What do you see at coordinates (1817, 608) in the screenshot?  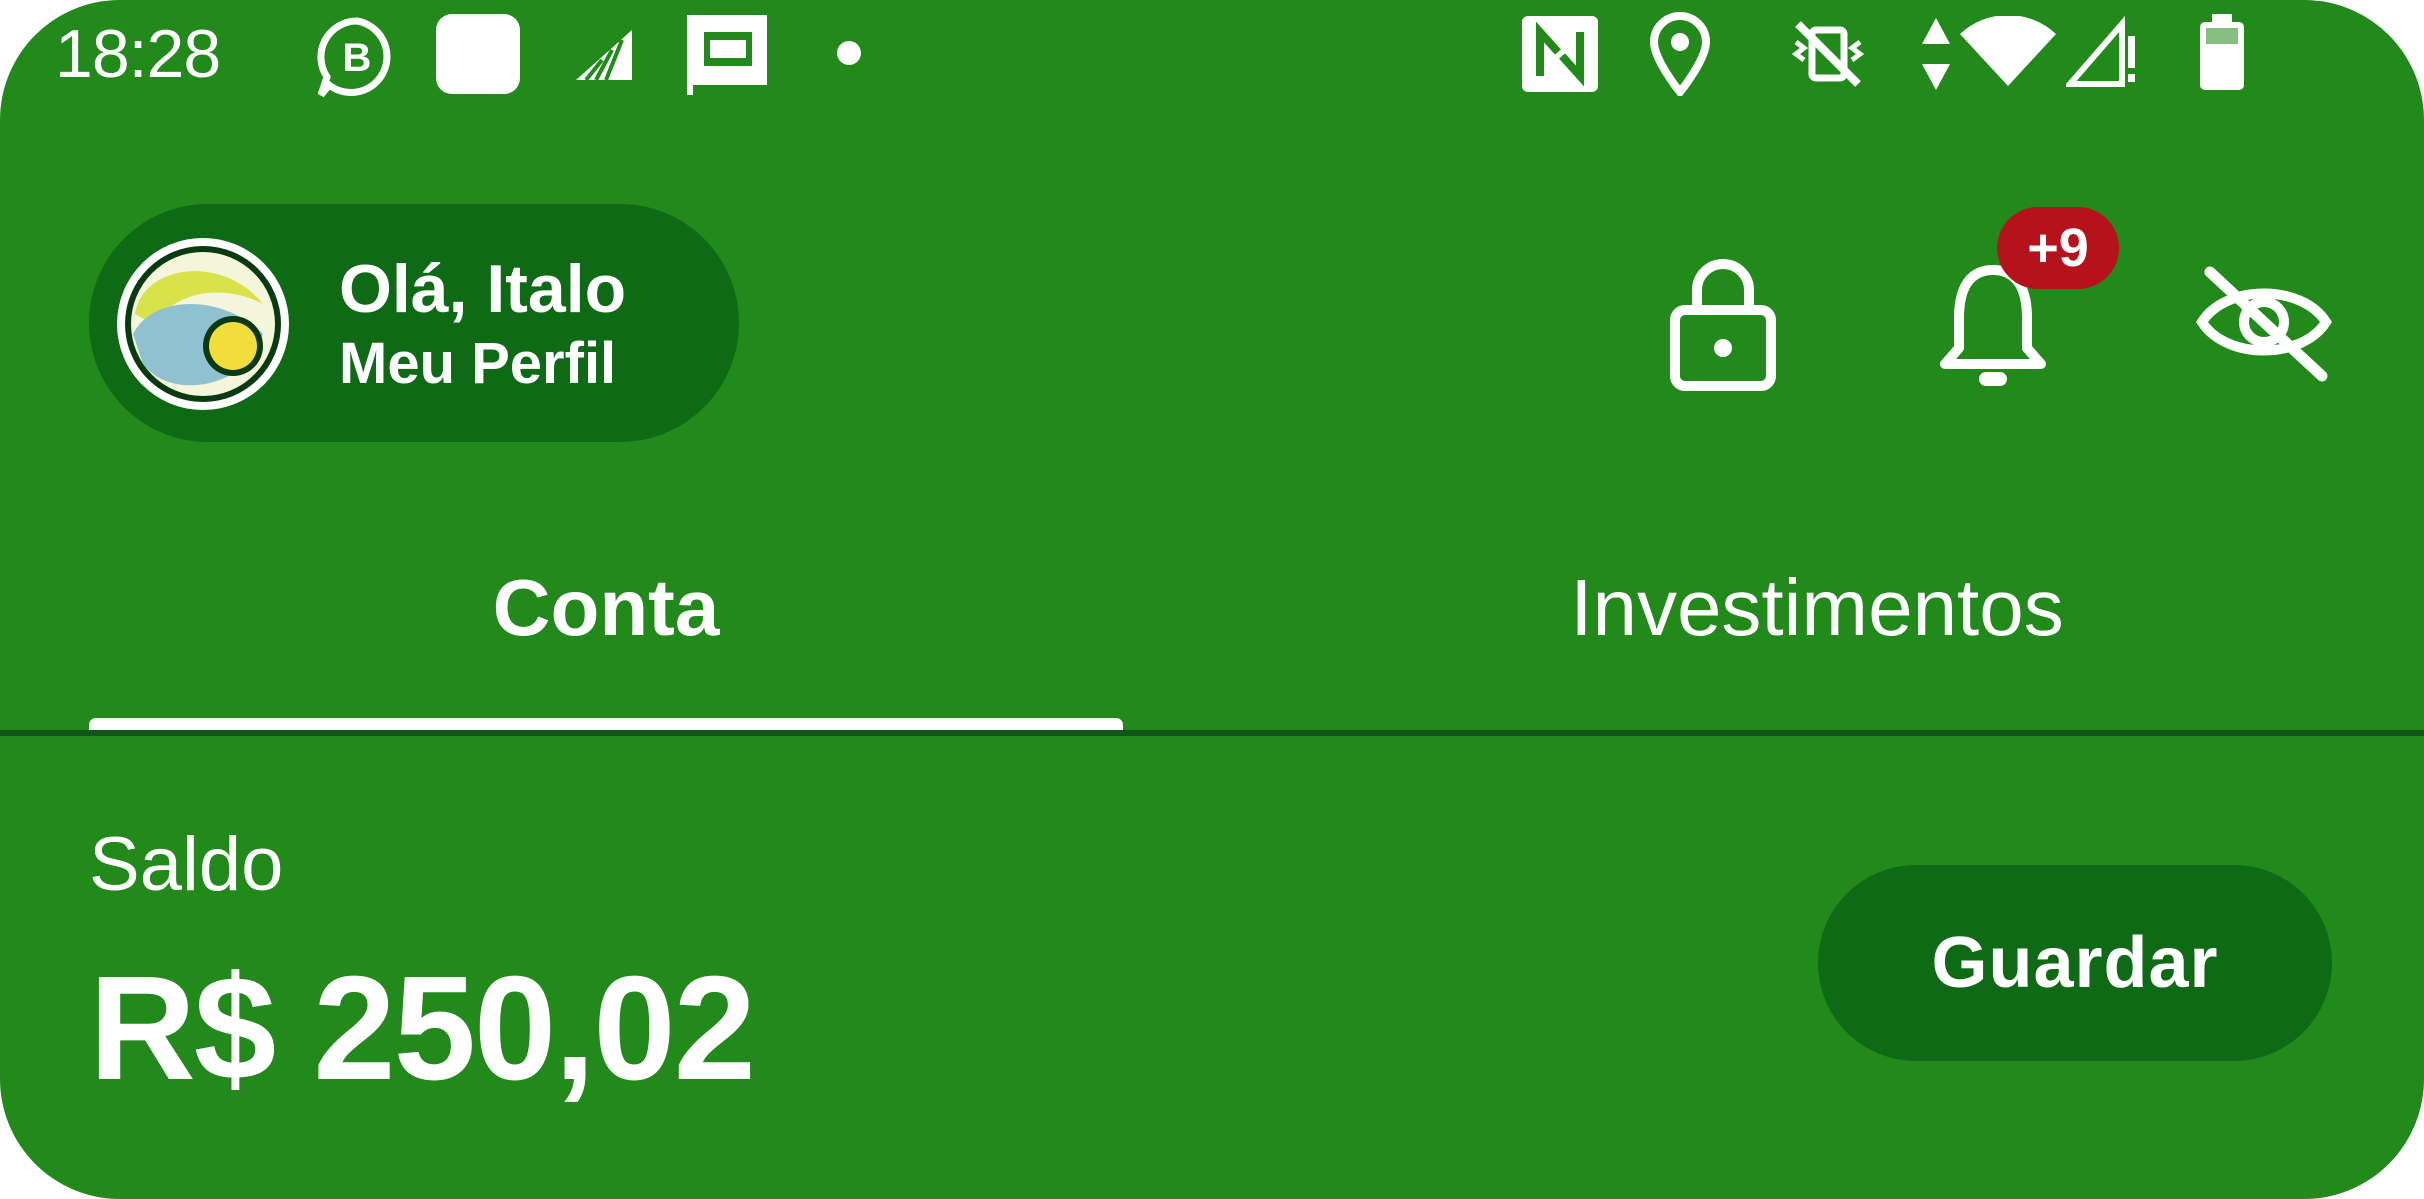 I see `tab-investimentos: Investimentos` at bounding box center [1817, 608].